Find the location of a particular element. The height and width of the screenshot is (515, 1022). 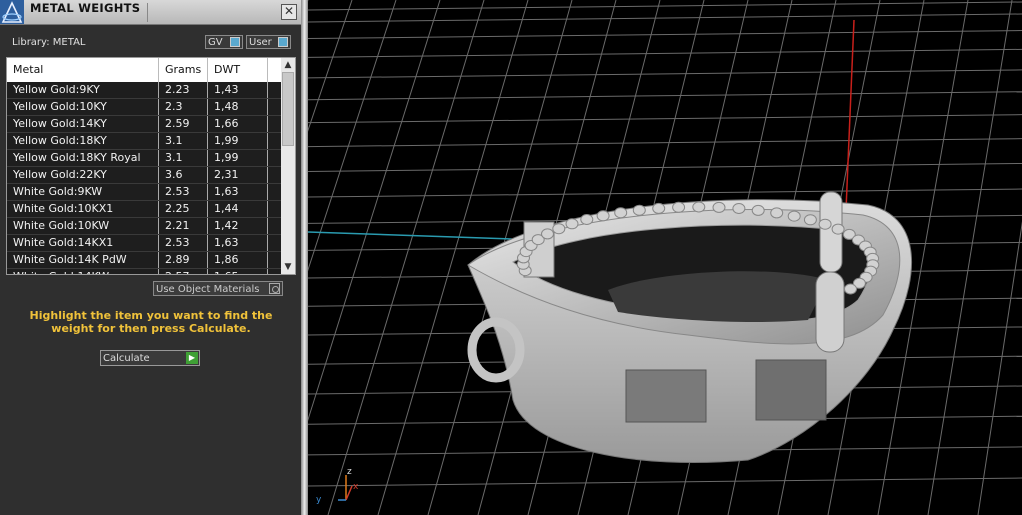

table-row: Yellow Gold:22KY 3.6 2,31 is located at coordinates (144, 175).